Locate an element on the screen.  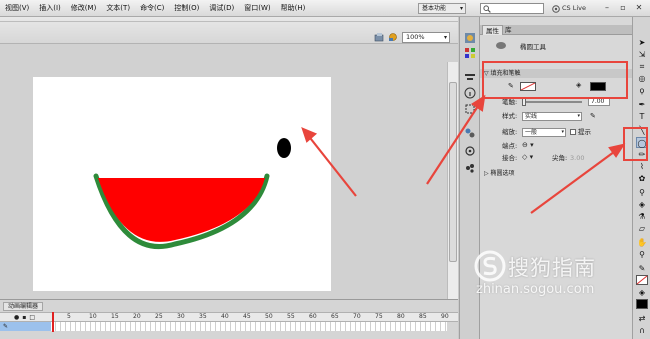
miter-value: 3.00 is located at coordinates (577, 158).